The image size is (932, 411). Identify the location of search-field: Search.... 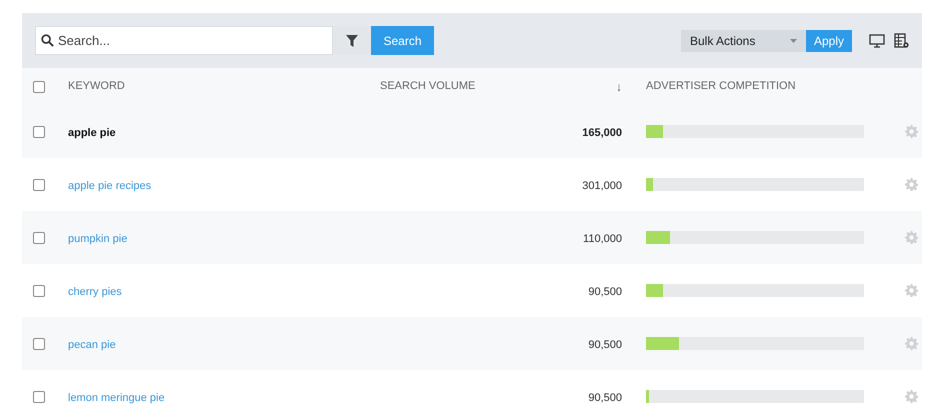
(184, 40).